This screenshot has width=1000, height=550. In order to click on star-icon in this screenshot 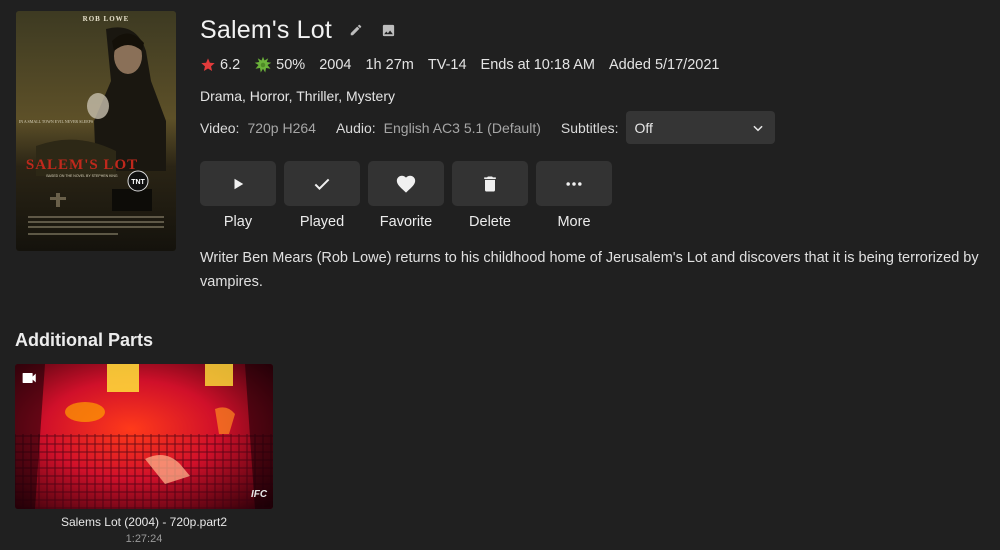, I will do `click(208, 64)`.